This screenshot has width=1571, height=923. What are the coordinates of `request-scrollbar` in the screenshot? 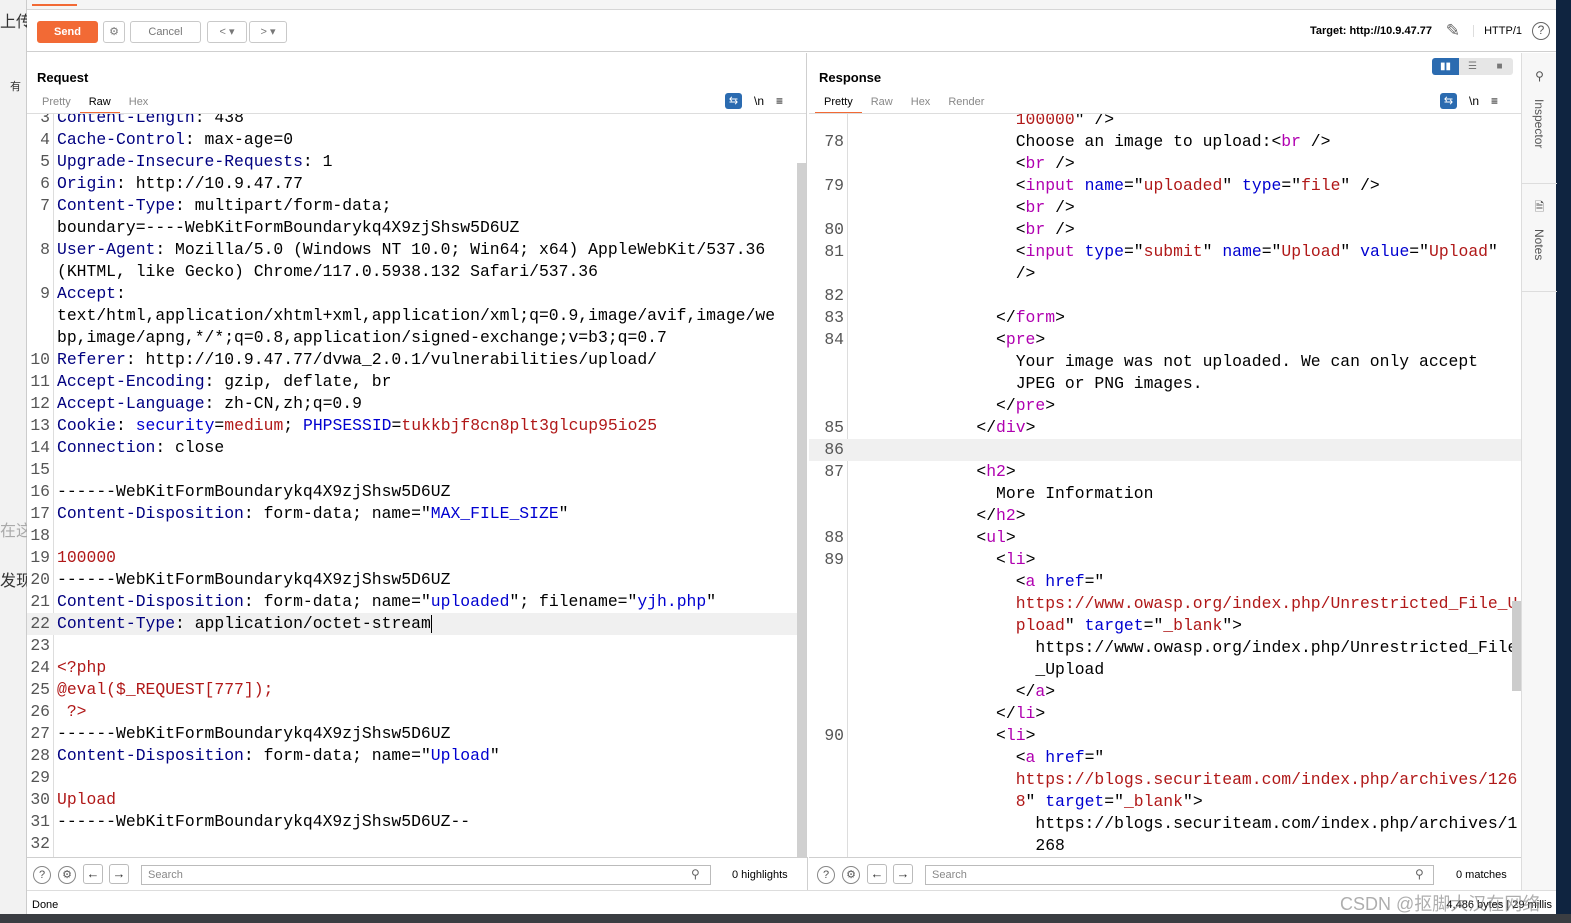 It's located at (801, 510).